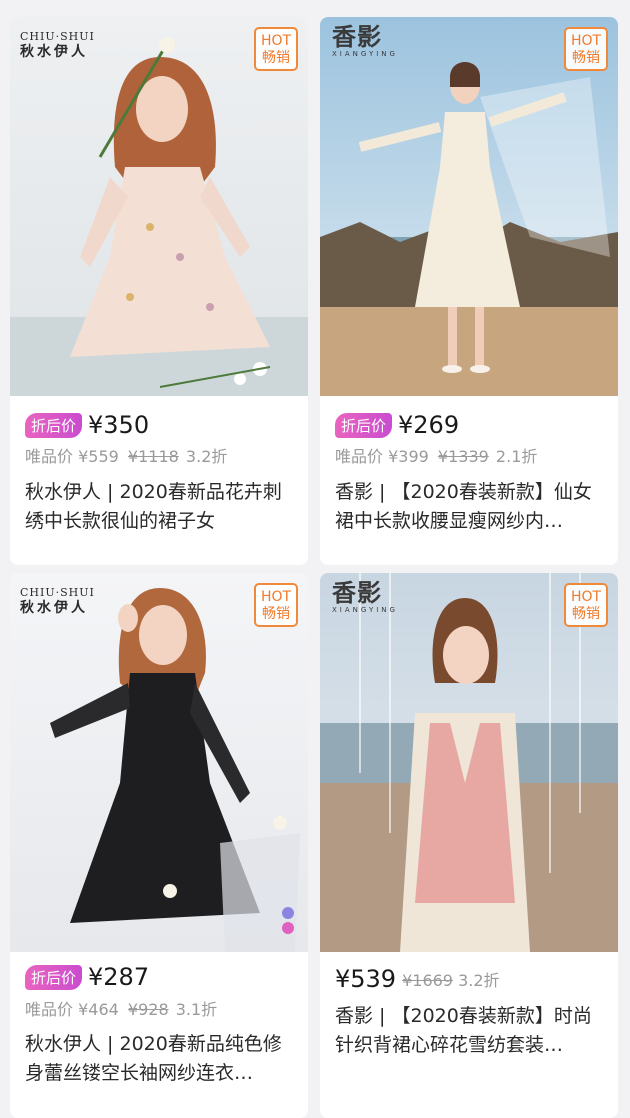 The height and width of the screenshot is (1118, 630). I want to click on price-meta: 唯品价 ¥464 ¥928 3.1折, so click(121, 1008).